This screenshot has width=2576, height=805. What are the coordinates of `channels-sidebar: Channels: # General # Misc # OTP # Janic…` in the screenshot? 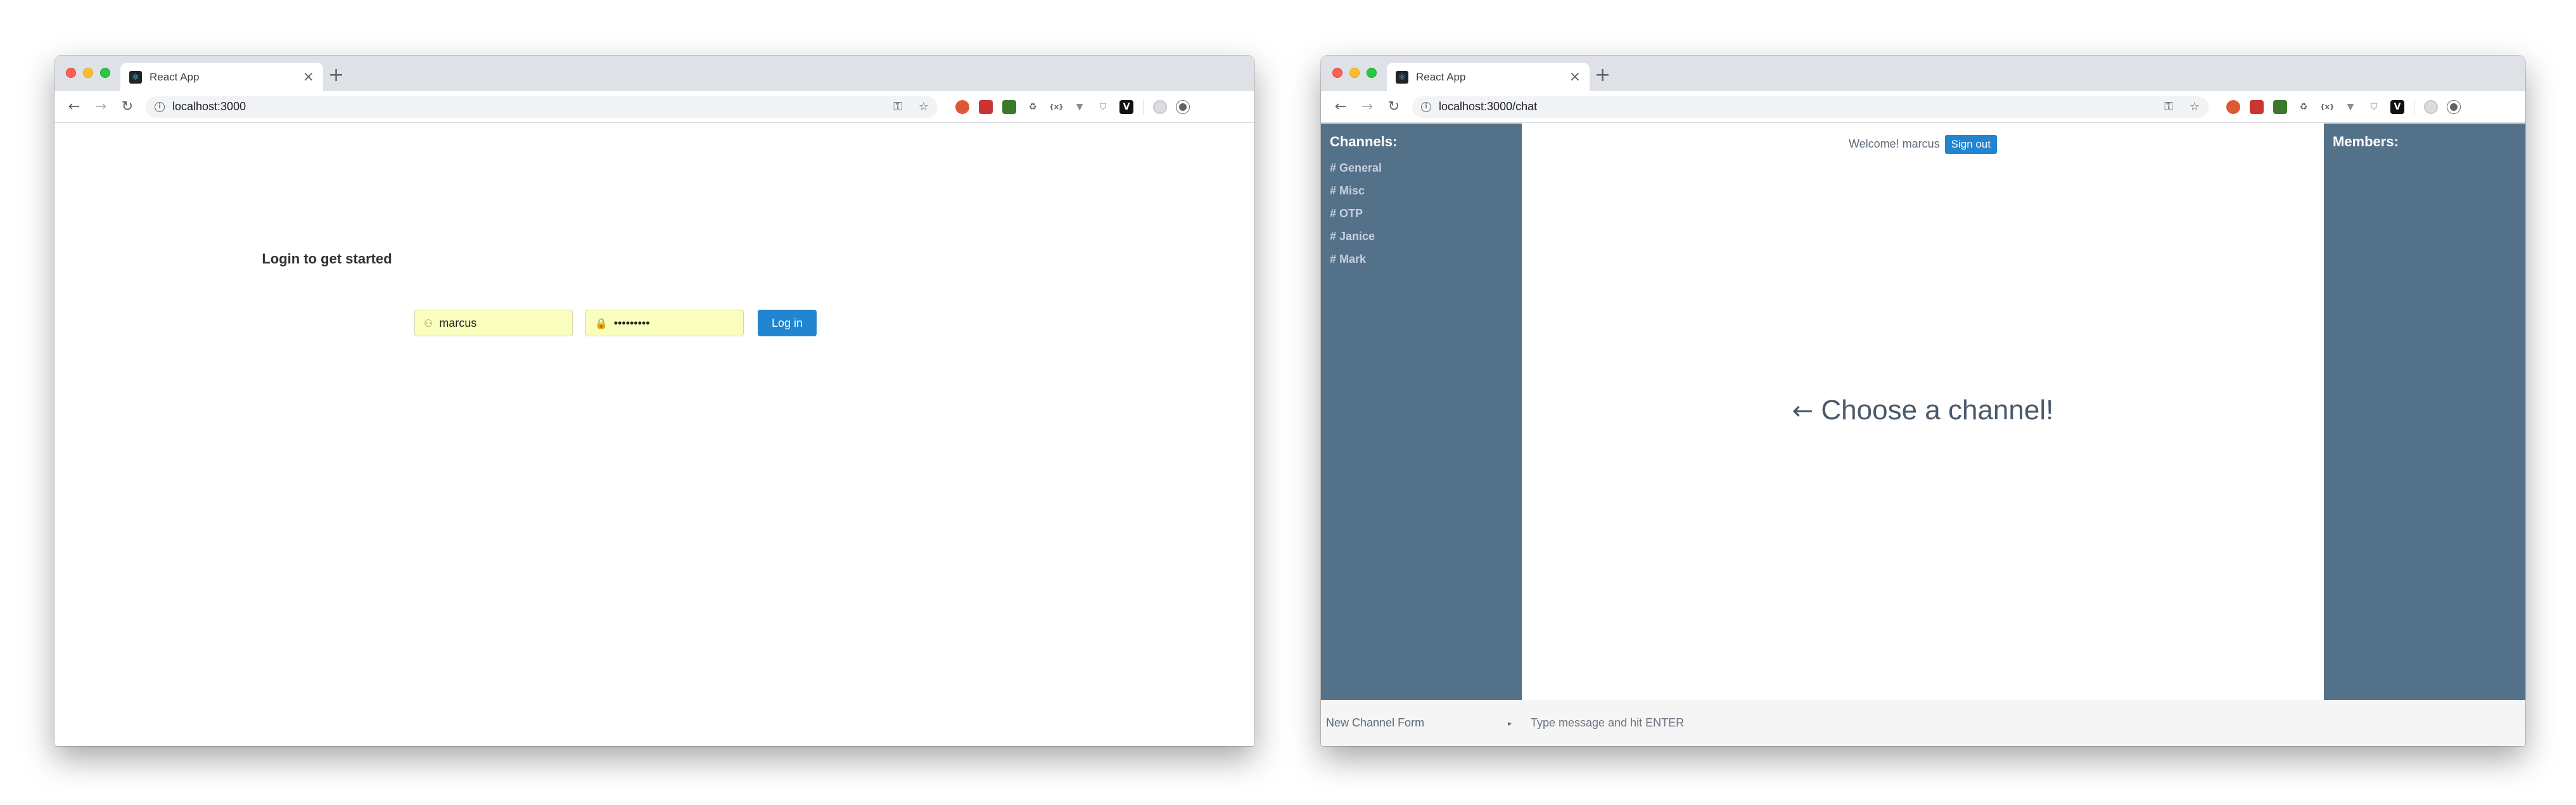 It's located at (1421, 412).